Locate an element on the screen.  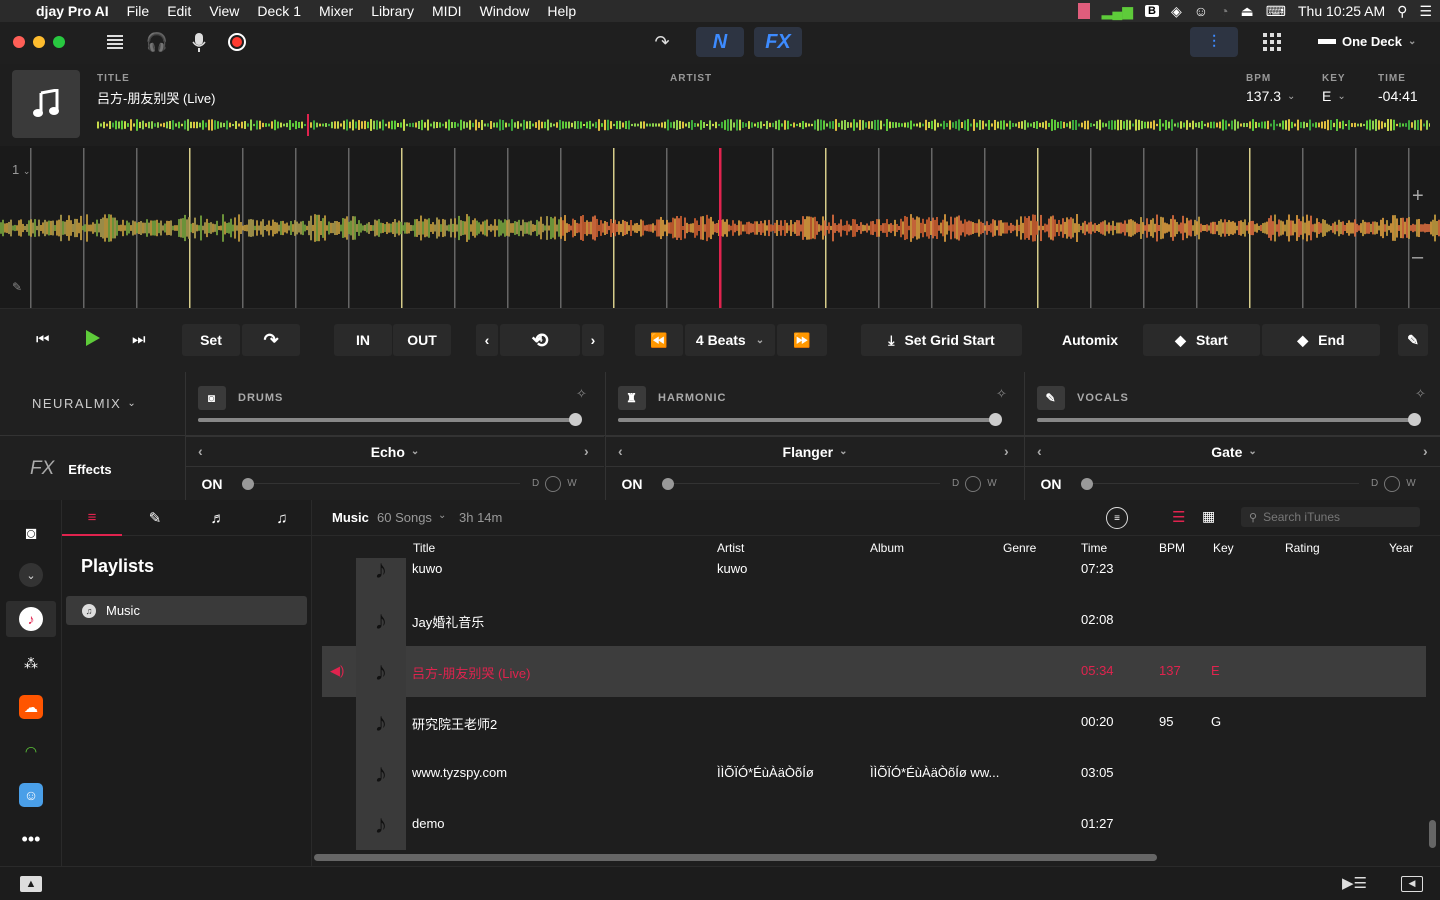
menu-mixer: Mixer is located at coordinates (336, 11).